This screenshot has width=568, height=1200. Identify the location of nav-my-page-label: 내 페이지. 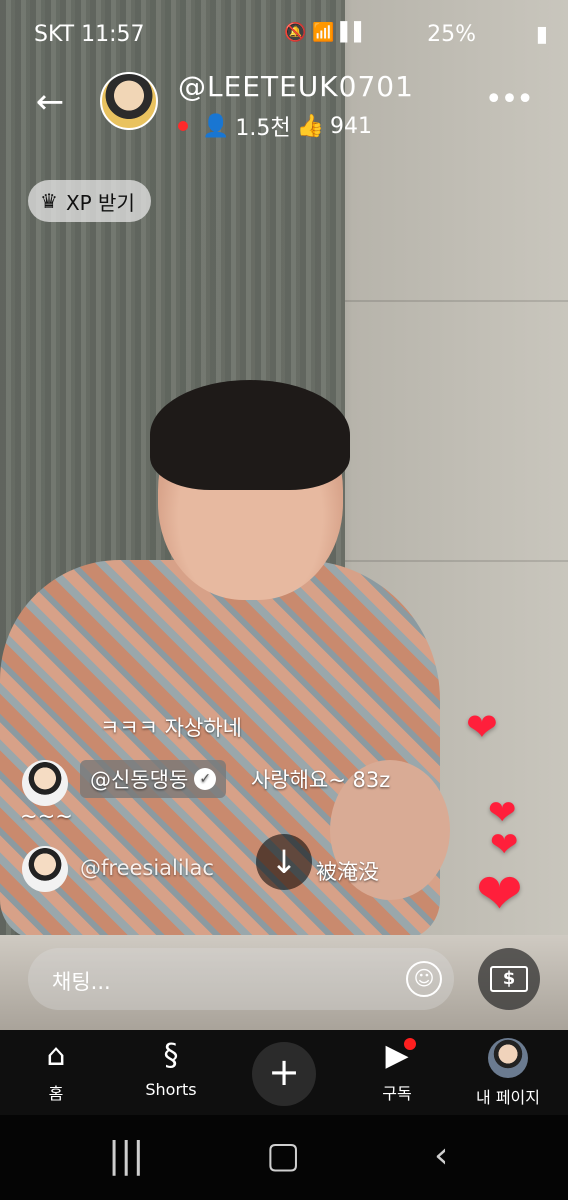
(508, 1097).